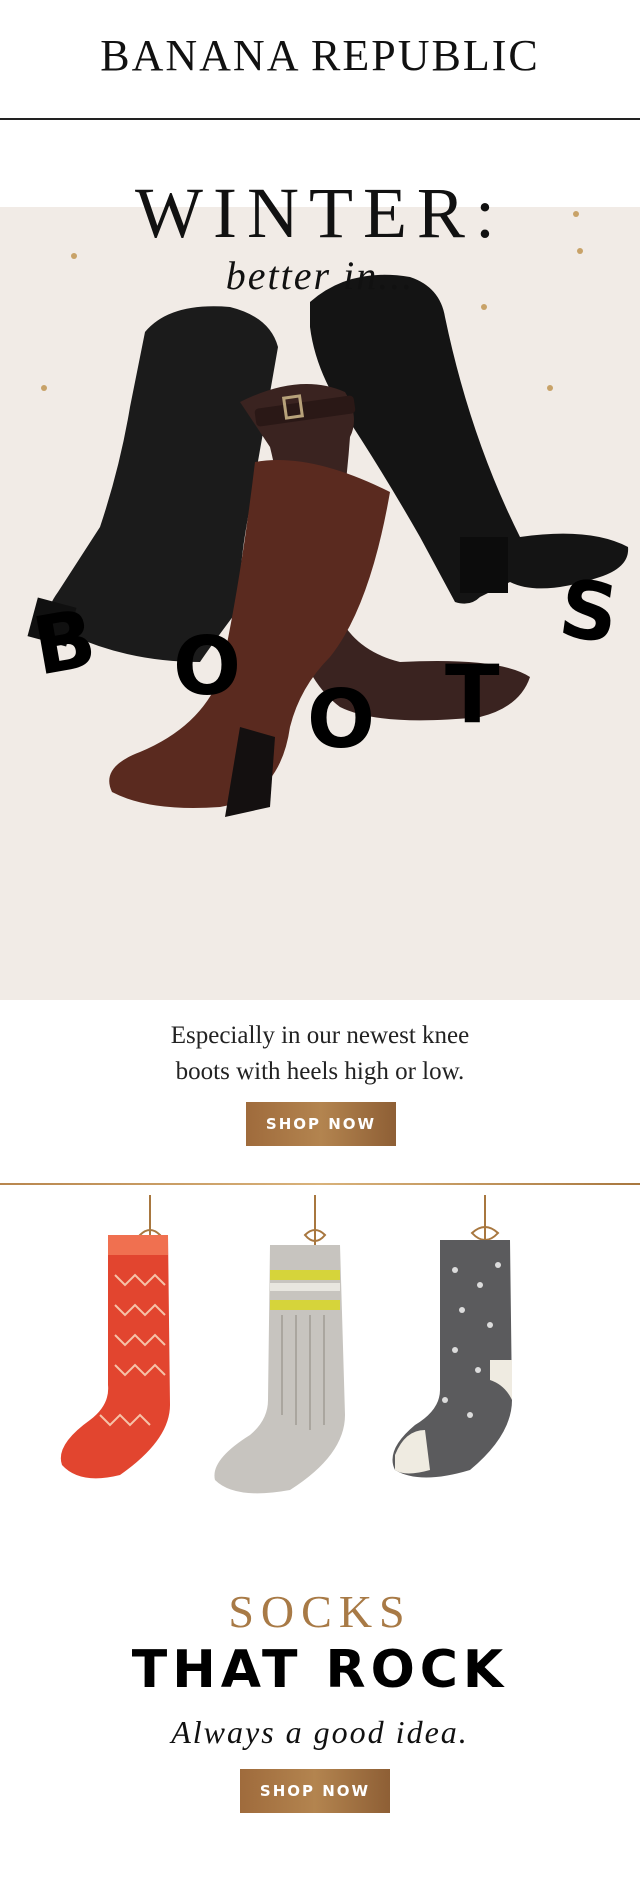  I want to click on boots-copy-line-1: Especially in our newest knee, so click(320, 1035).